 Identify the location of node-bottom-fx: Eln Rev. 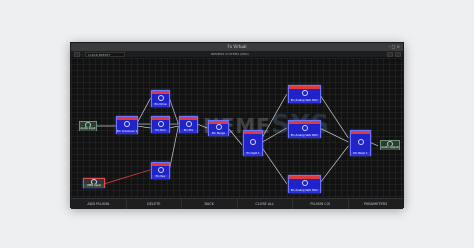
(160, 170).